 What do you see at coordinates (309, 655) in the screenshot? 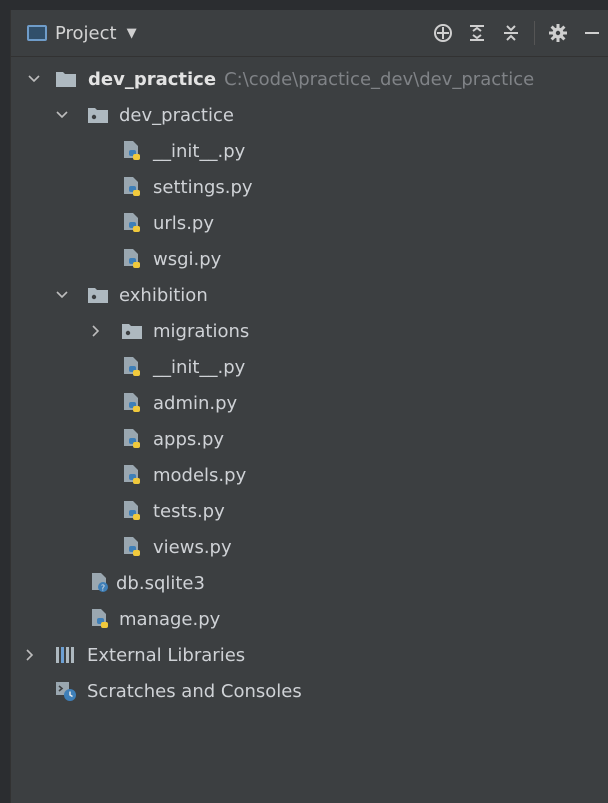
I see `tree-row-external-libraries: External Libraries` at bounding box center [309, 655].